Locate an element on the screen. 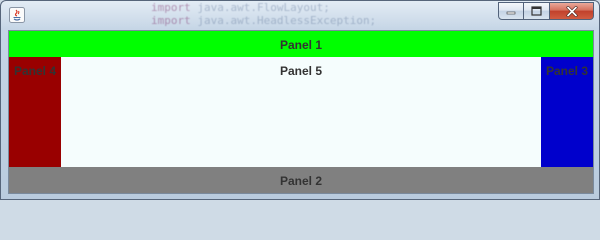 Image resolution: width=600 pixels, height=240 pixels. maximize-button is located at coordinates (537, 11).